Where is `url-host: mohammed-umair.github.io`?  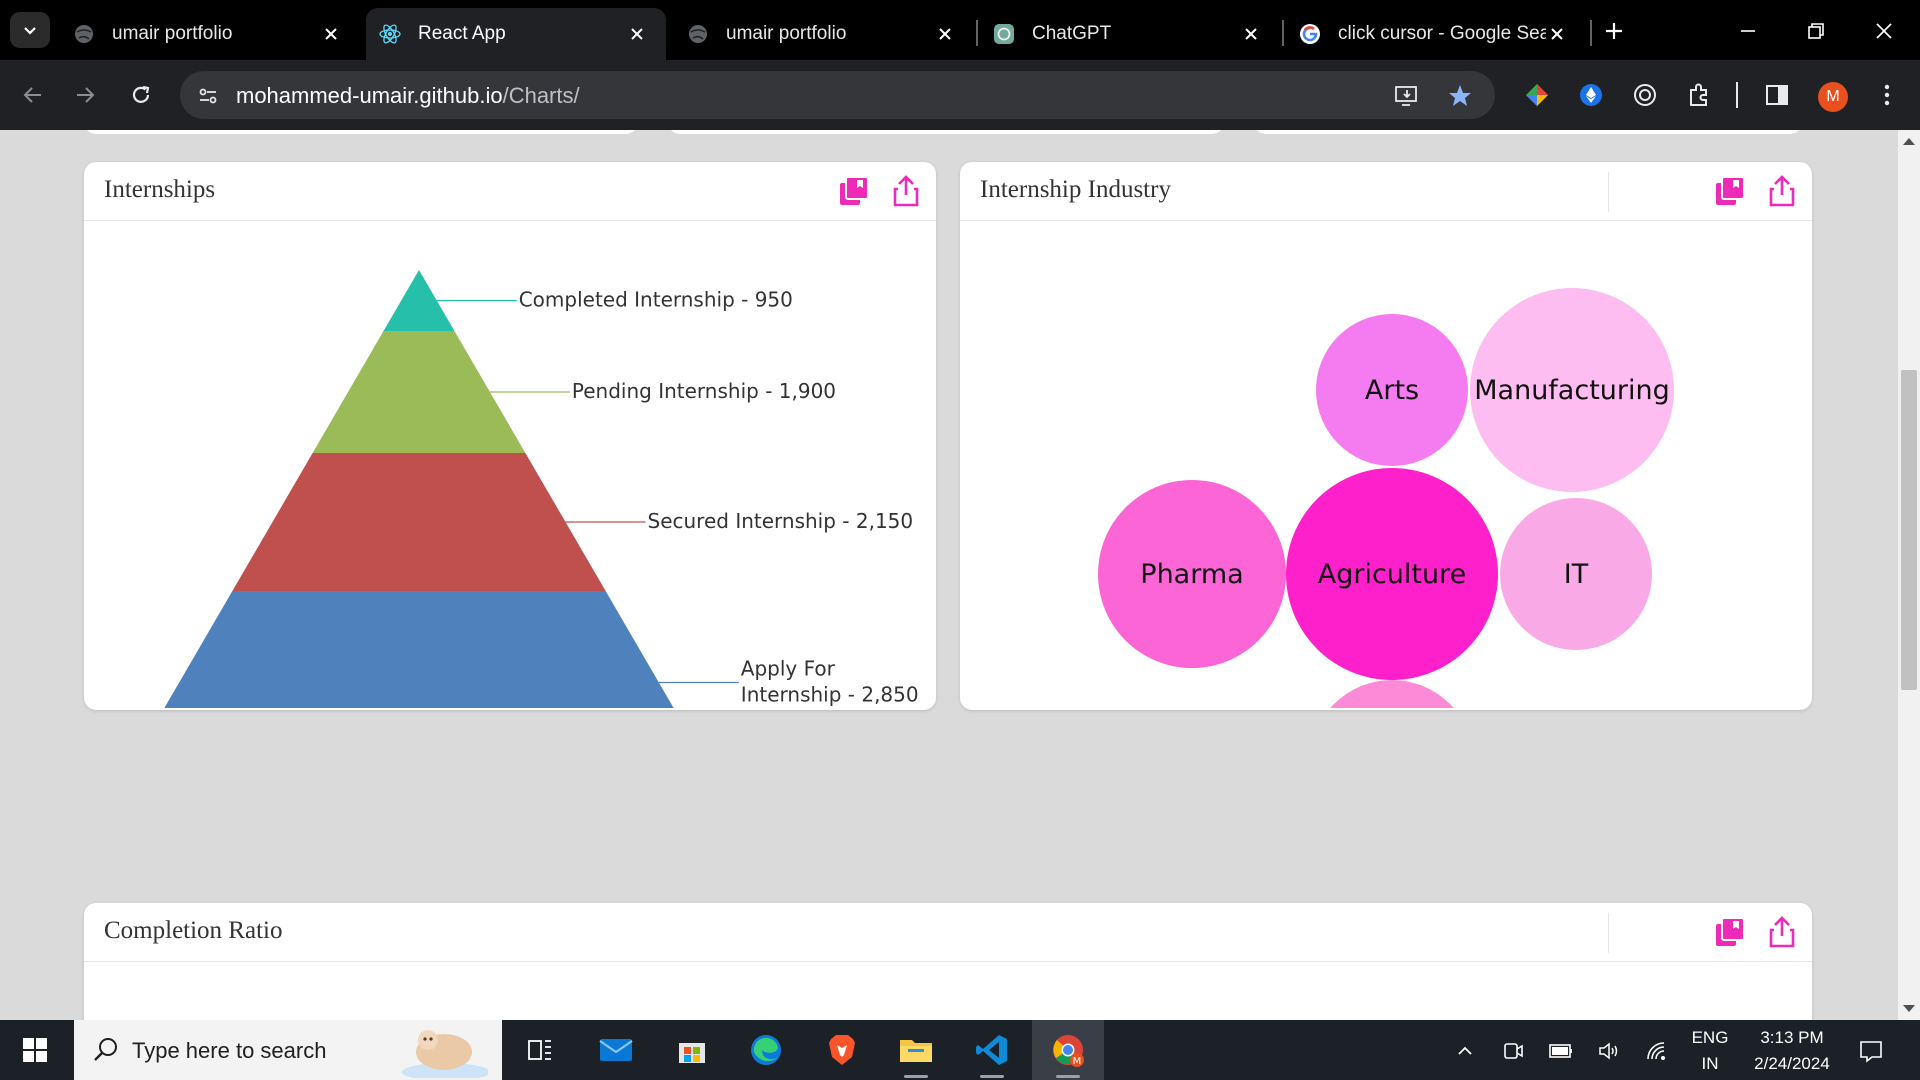
url-host: mohammed-umair.github.io is located at coordinates (369, 95).